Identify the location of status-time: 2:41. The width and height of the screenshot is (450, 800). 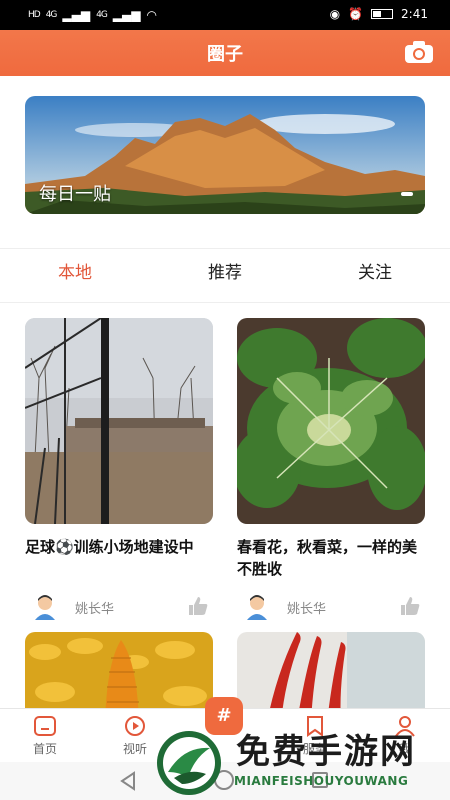
(414, 14).